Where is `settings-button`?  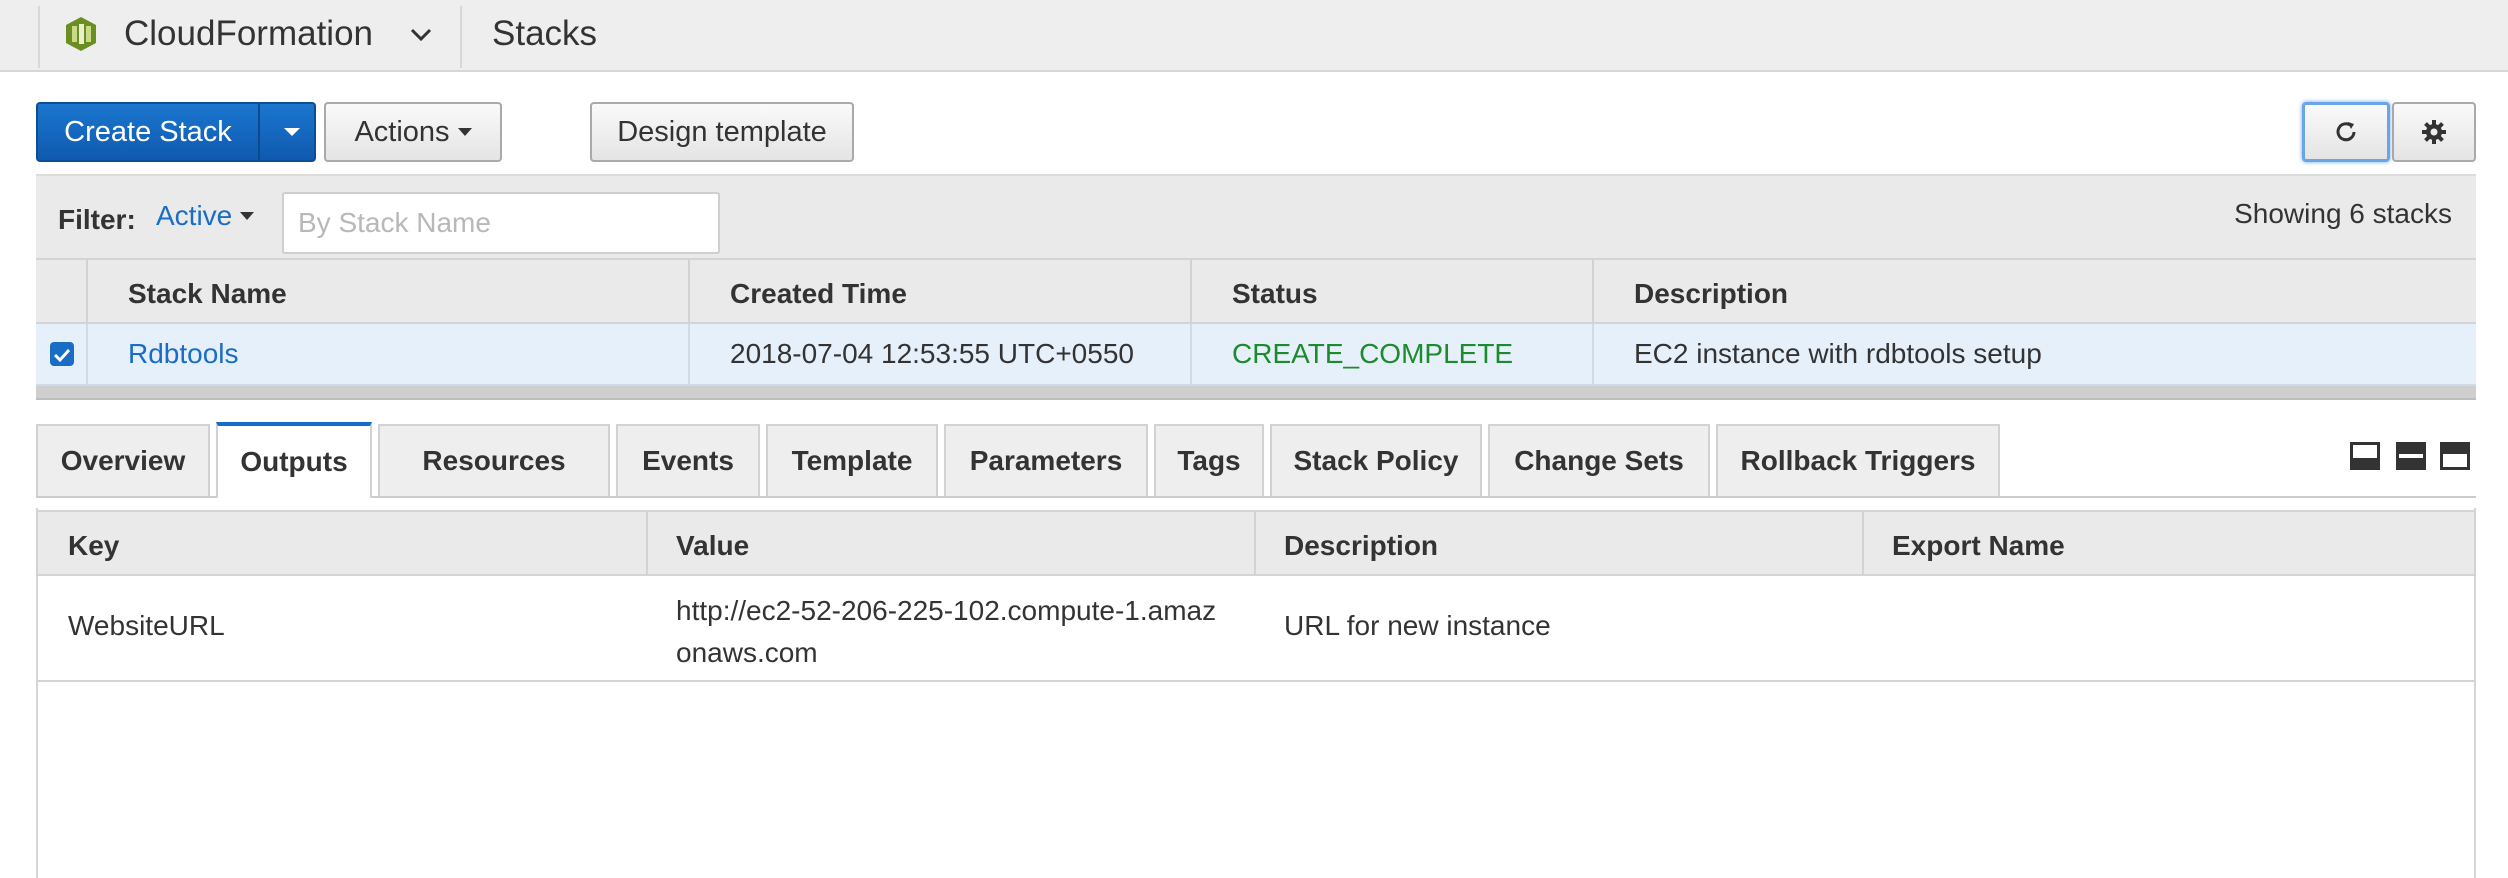 settings-button is located at coordinates (2434, 132).